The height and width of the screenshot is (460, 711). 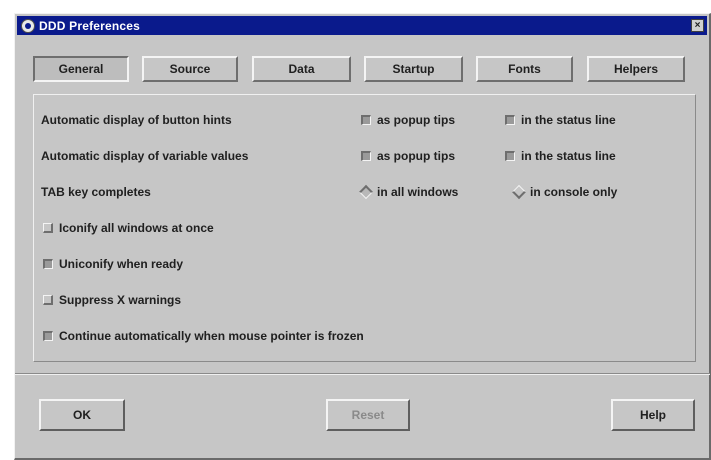 I want to click on tab-helpers: Helpers, so click(x=636, y=69).